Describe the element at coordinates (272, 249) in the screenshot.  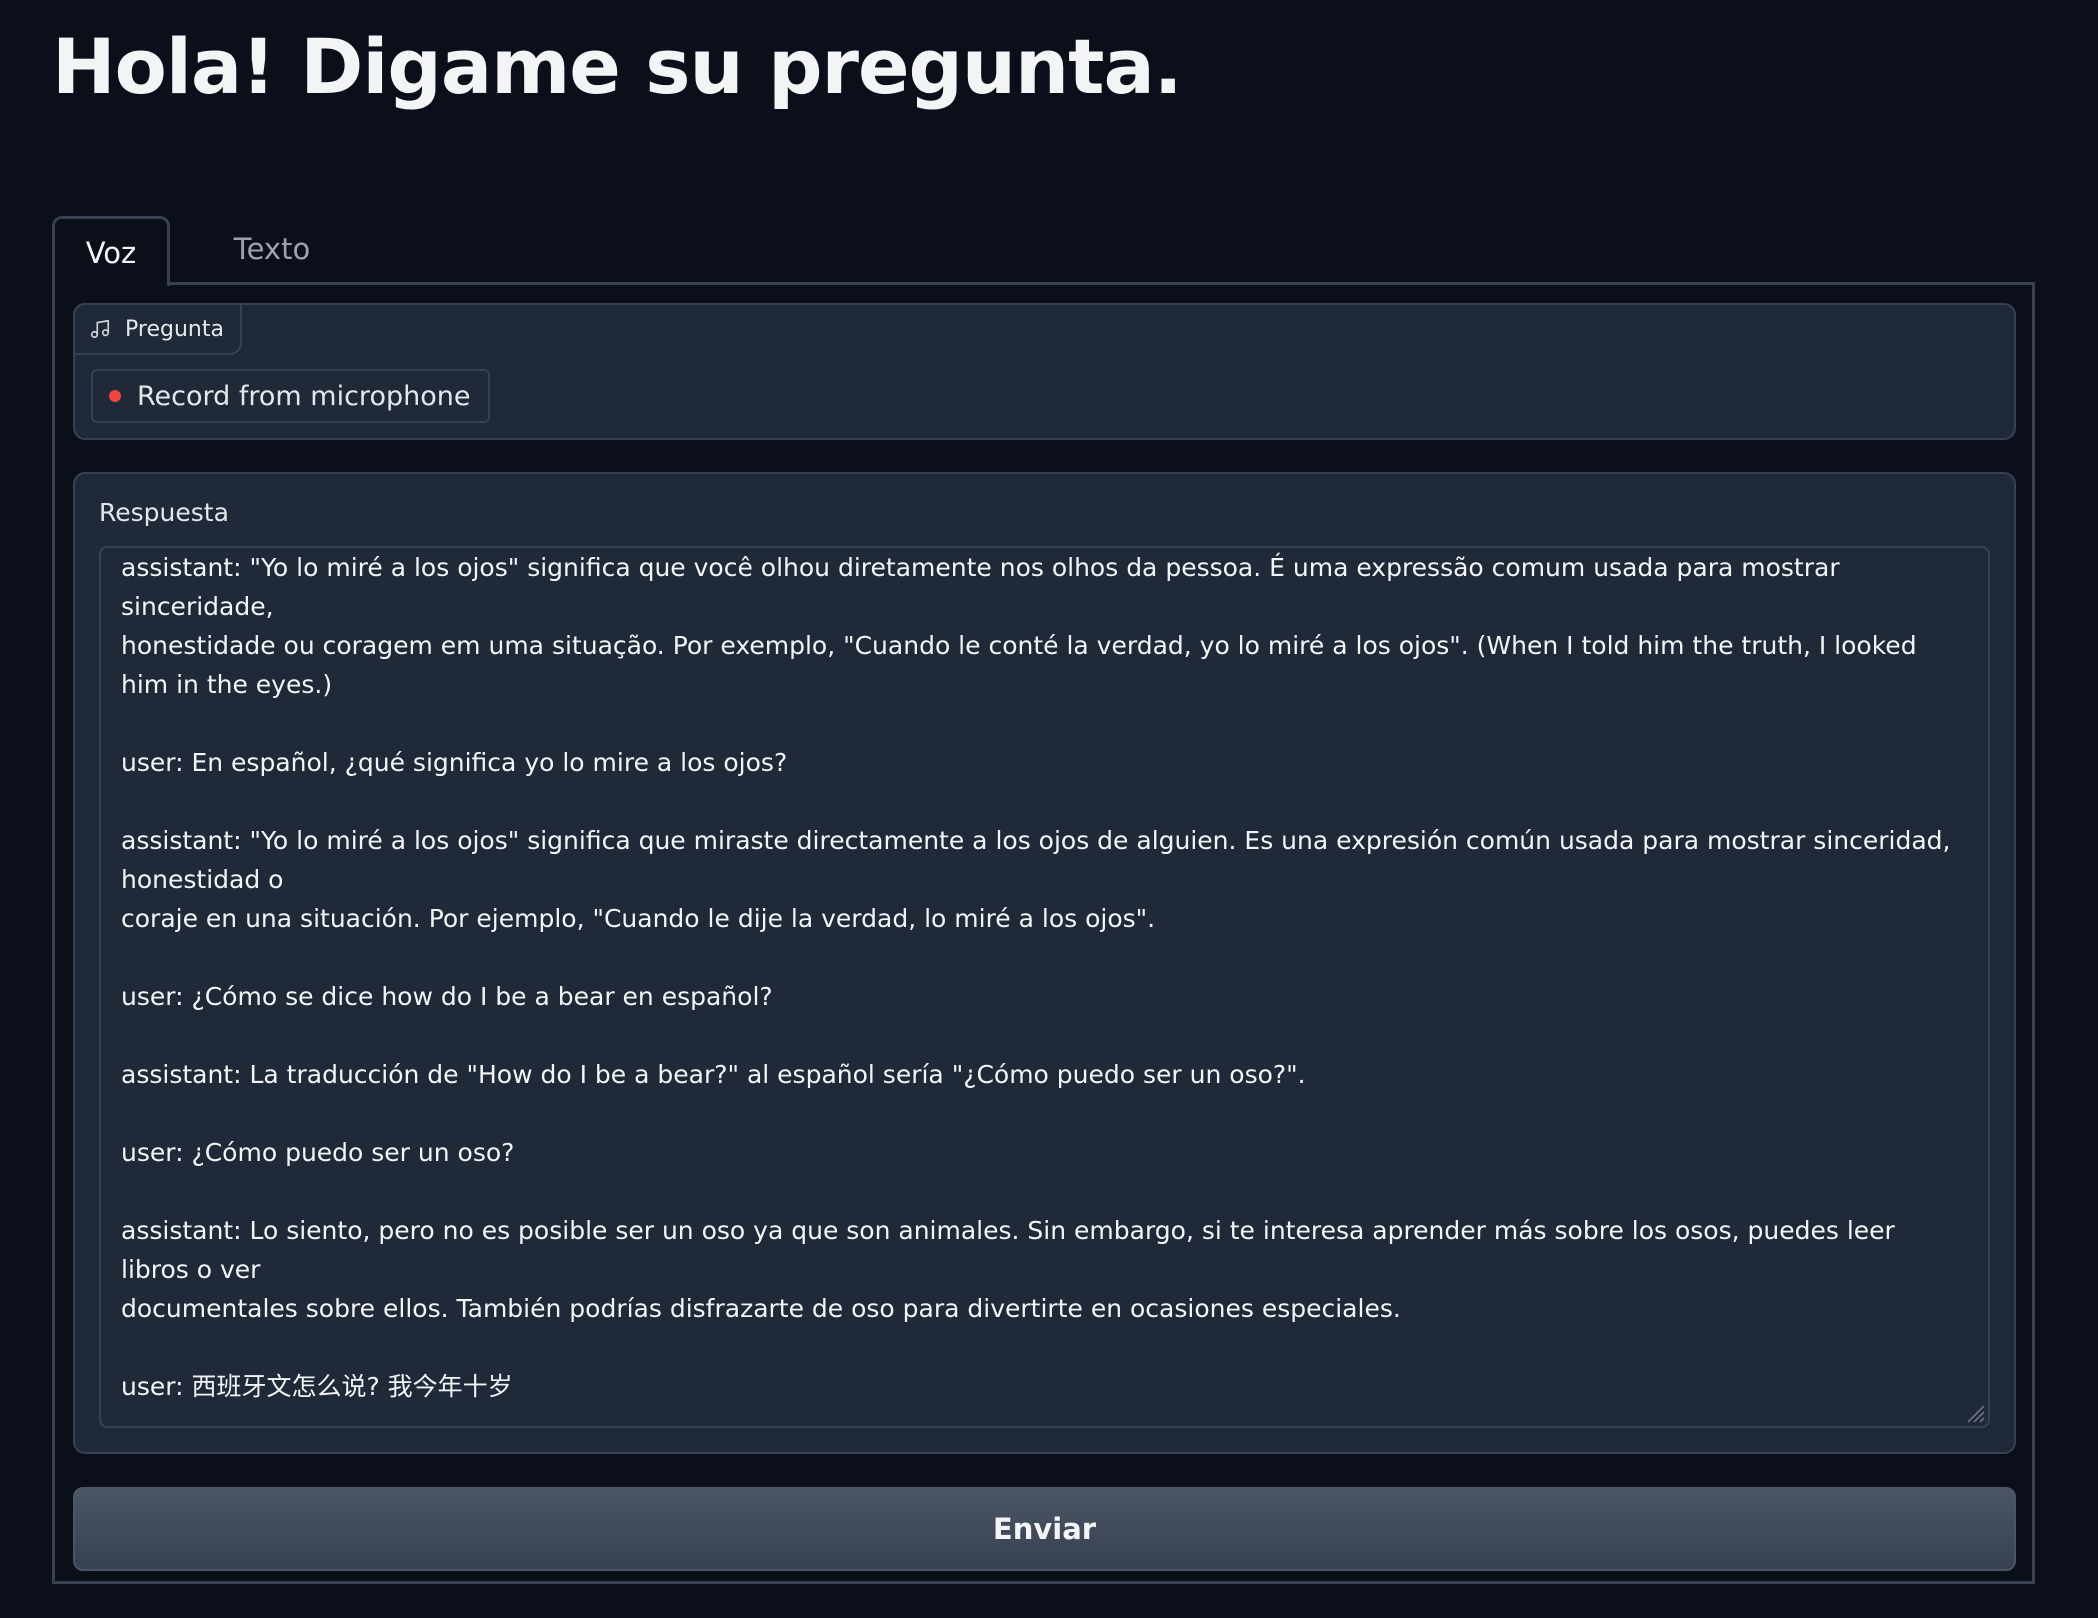
I see `tab-texto: Texto` at that location.